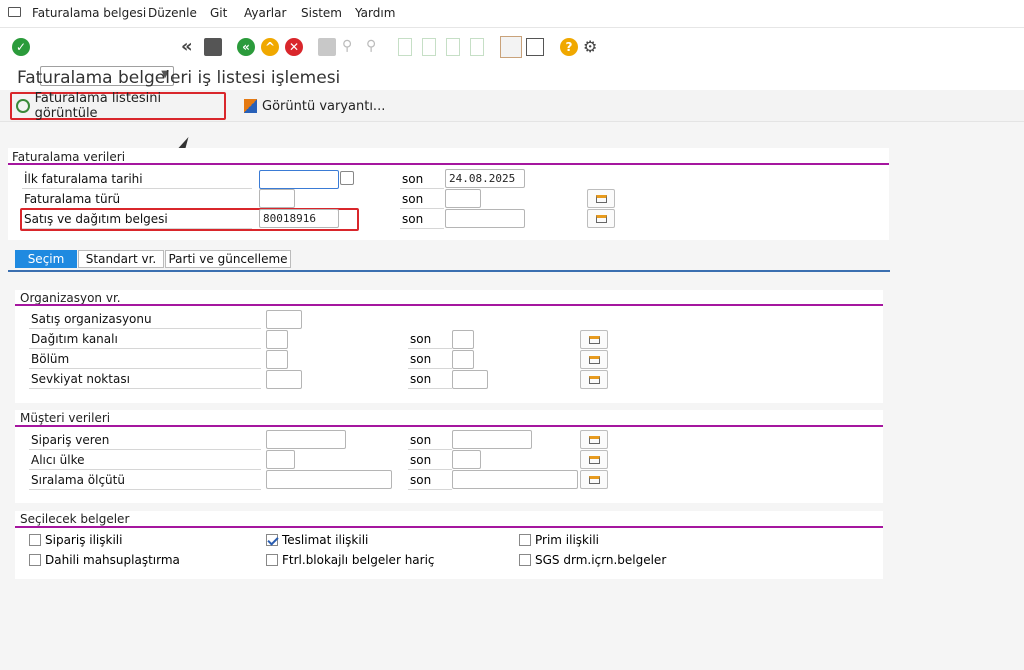  I want to click on variant-icon, so click(250, 106).